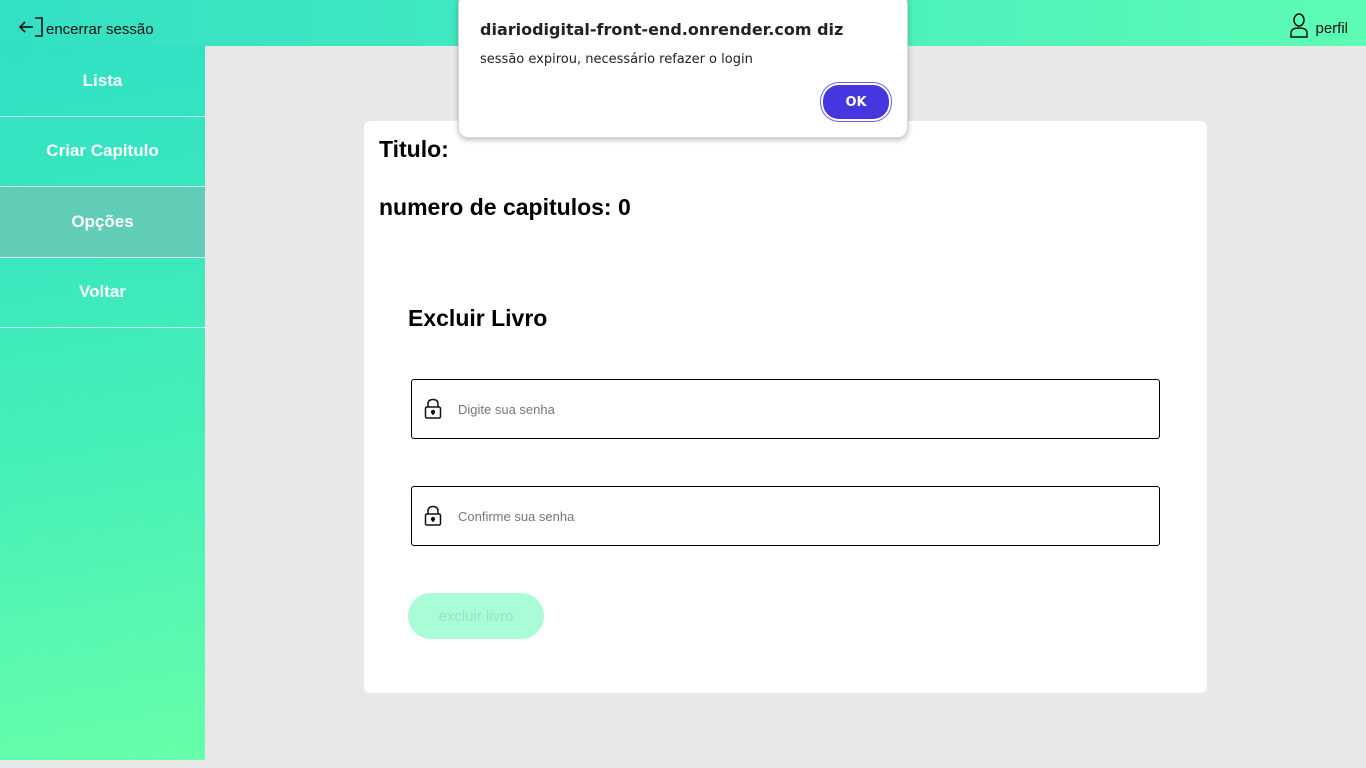 The image size is (1366, 768). Describe the element at coordinates (662, 29) in the screenshot. I see `dialog-title: diariodigital-front-end.onrender.com diz` at that location.